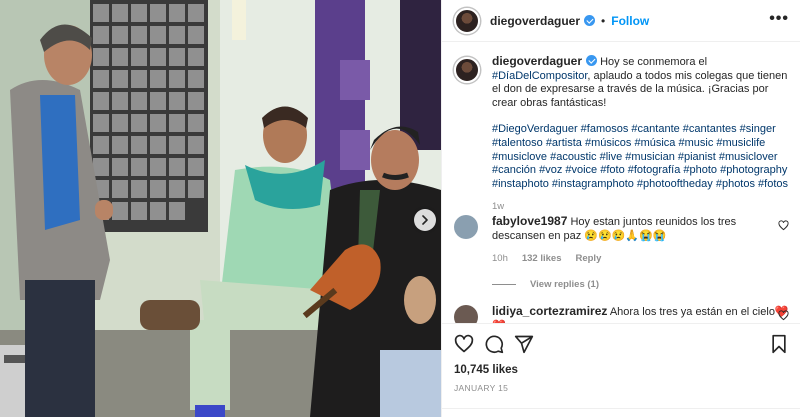  Describe the element at coordinates (494, 344) in the screenshot. I see `comment-icon` at that location.